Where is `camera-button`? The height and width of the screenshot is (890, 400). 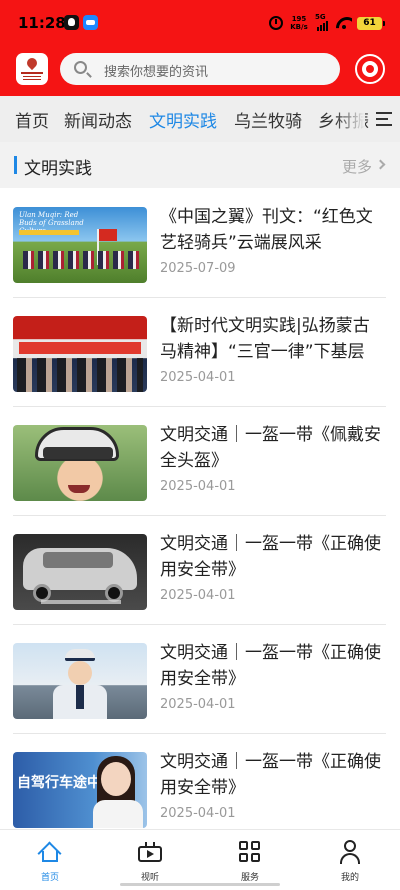
camera-button is located at coordinates (370, 69).